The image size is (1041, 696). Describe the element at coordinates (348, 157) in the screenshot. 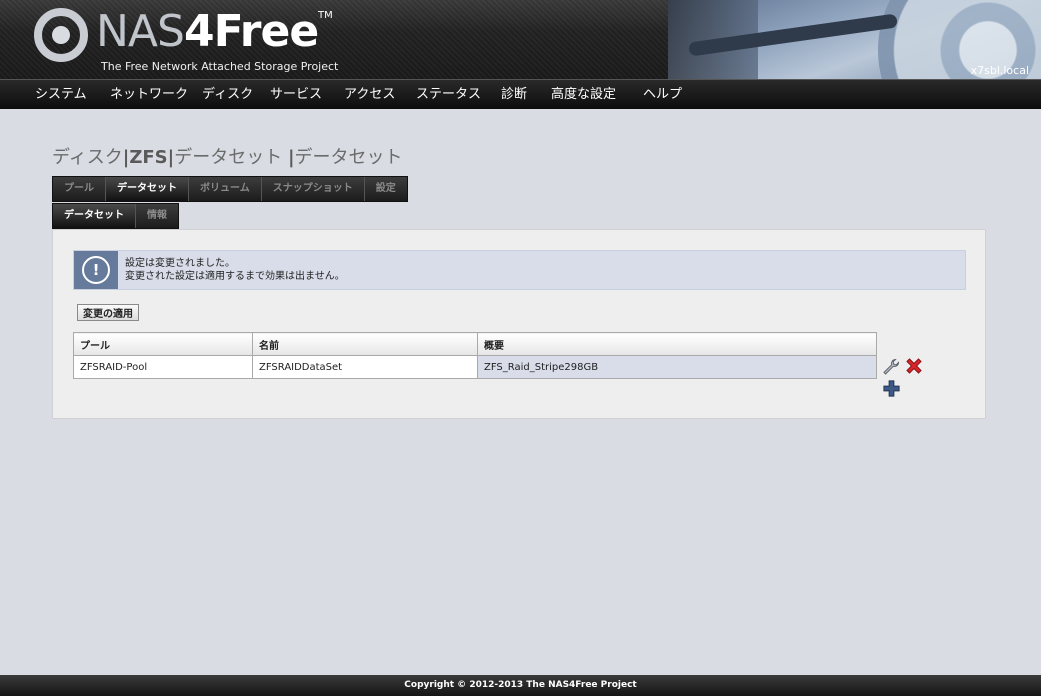

I see `breadcrumb-dataset: データセット` at that location.